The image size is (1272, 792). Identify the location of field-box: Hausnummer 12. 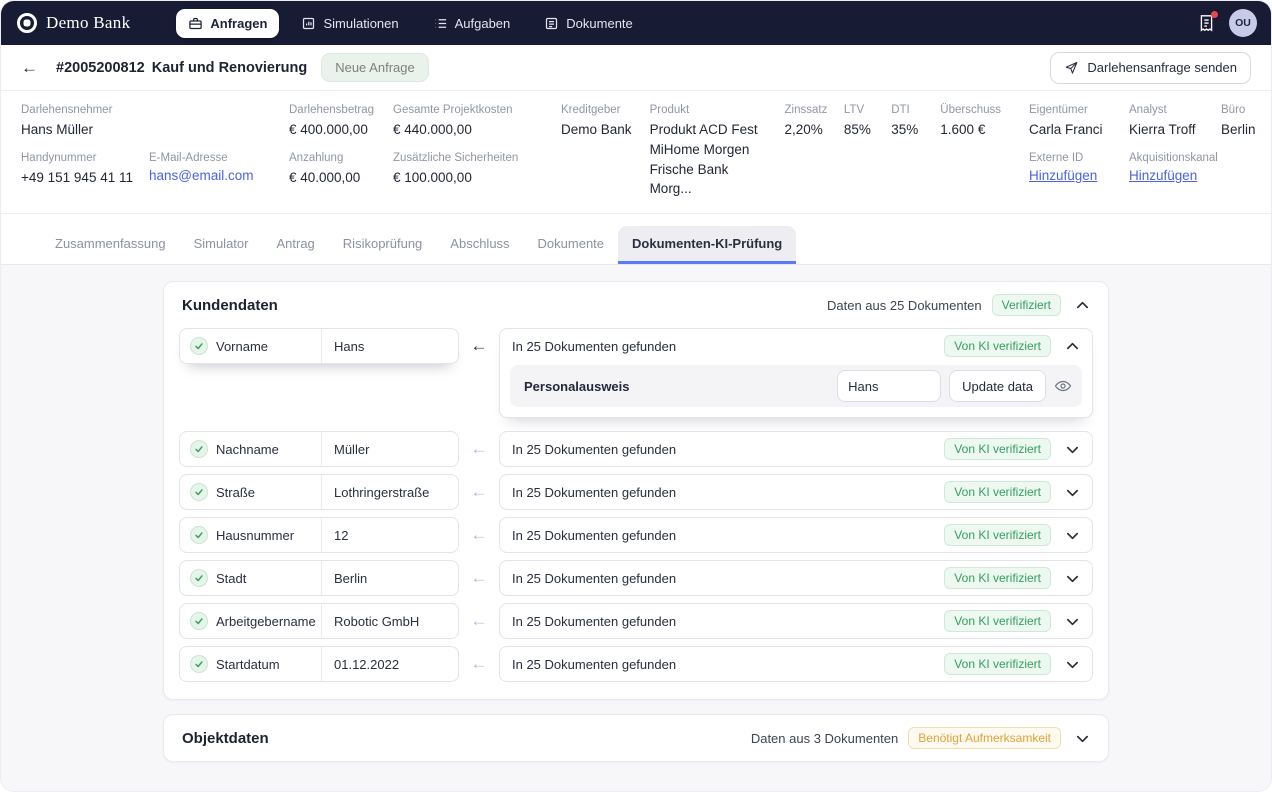
(319, 535).